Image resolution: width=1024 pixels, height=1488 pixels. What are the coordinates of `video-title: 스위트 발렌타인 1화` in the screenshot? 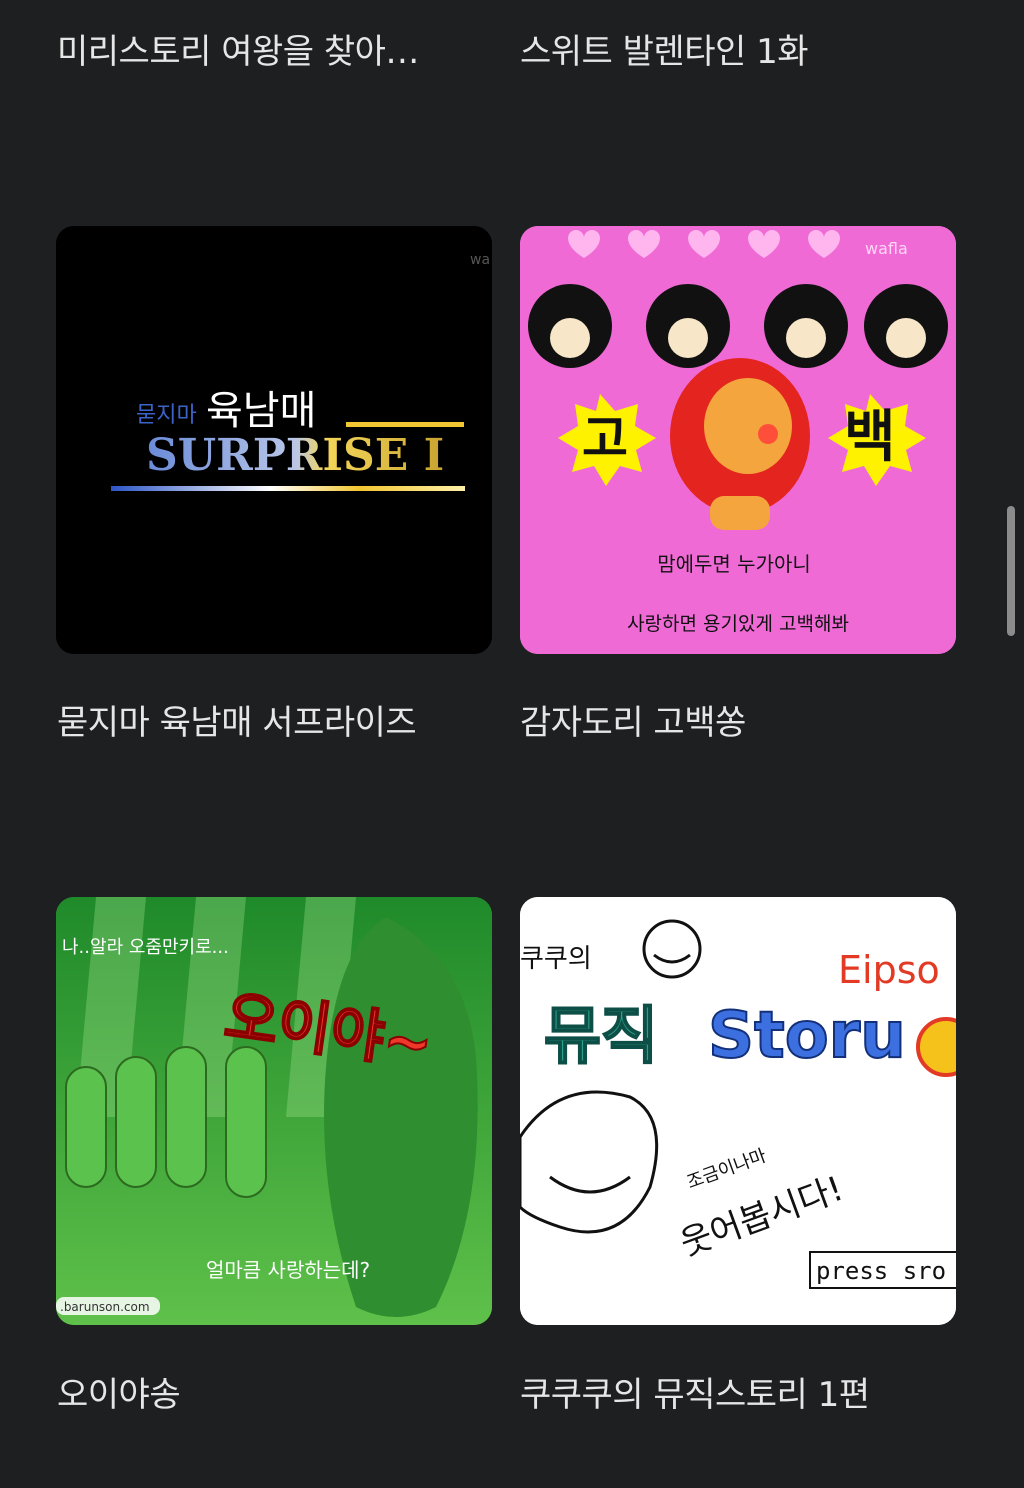 It's located at (725, 52).